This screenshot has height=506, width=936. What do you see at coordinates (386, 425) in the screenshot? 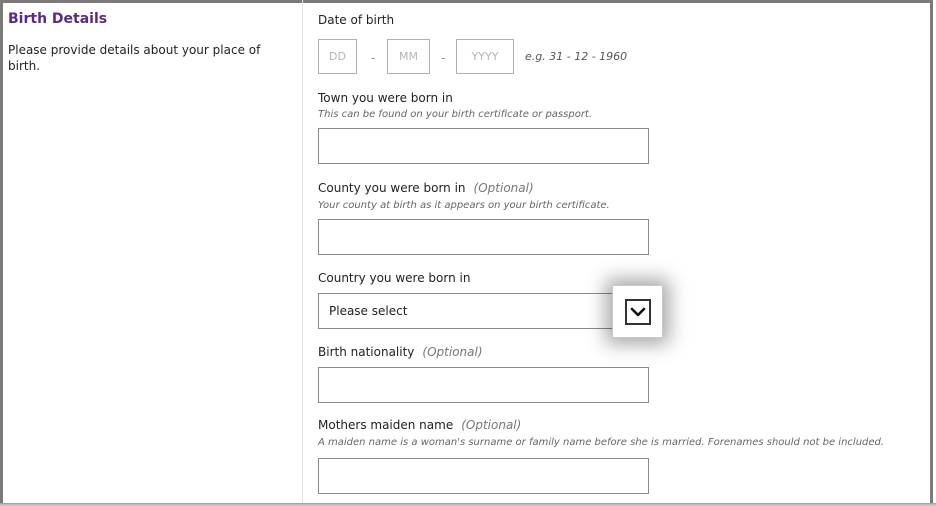
I see `maiden-name-label-text: Mothers maiden name` at bounding box center [386, 425].